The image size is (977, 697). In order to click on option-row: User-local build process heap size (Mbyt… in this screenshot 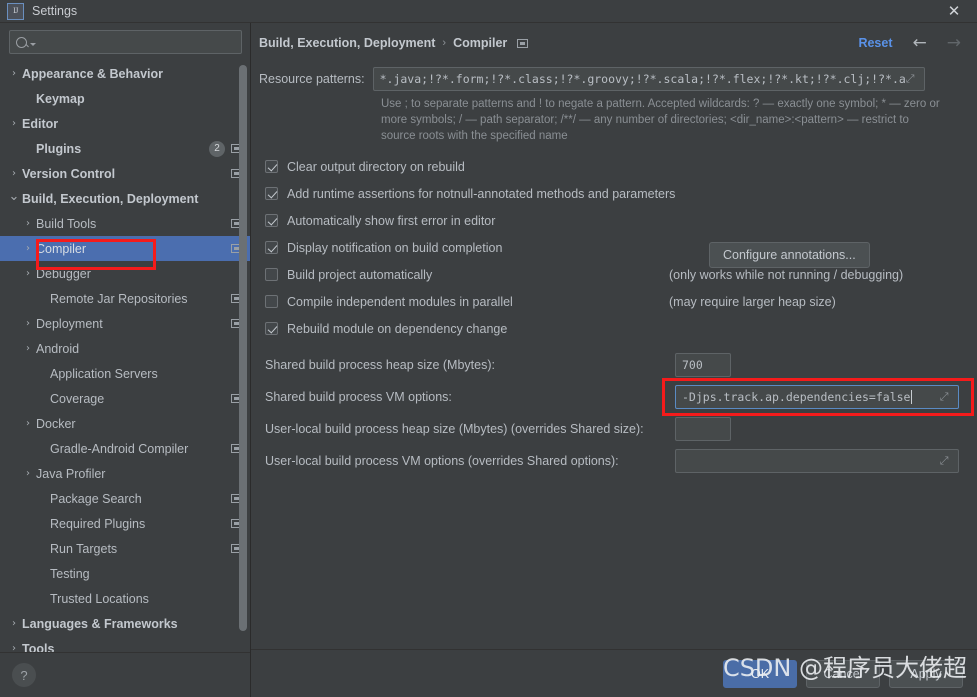, I will do `click(613, 429)`.